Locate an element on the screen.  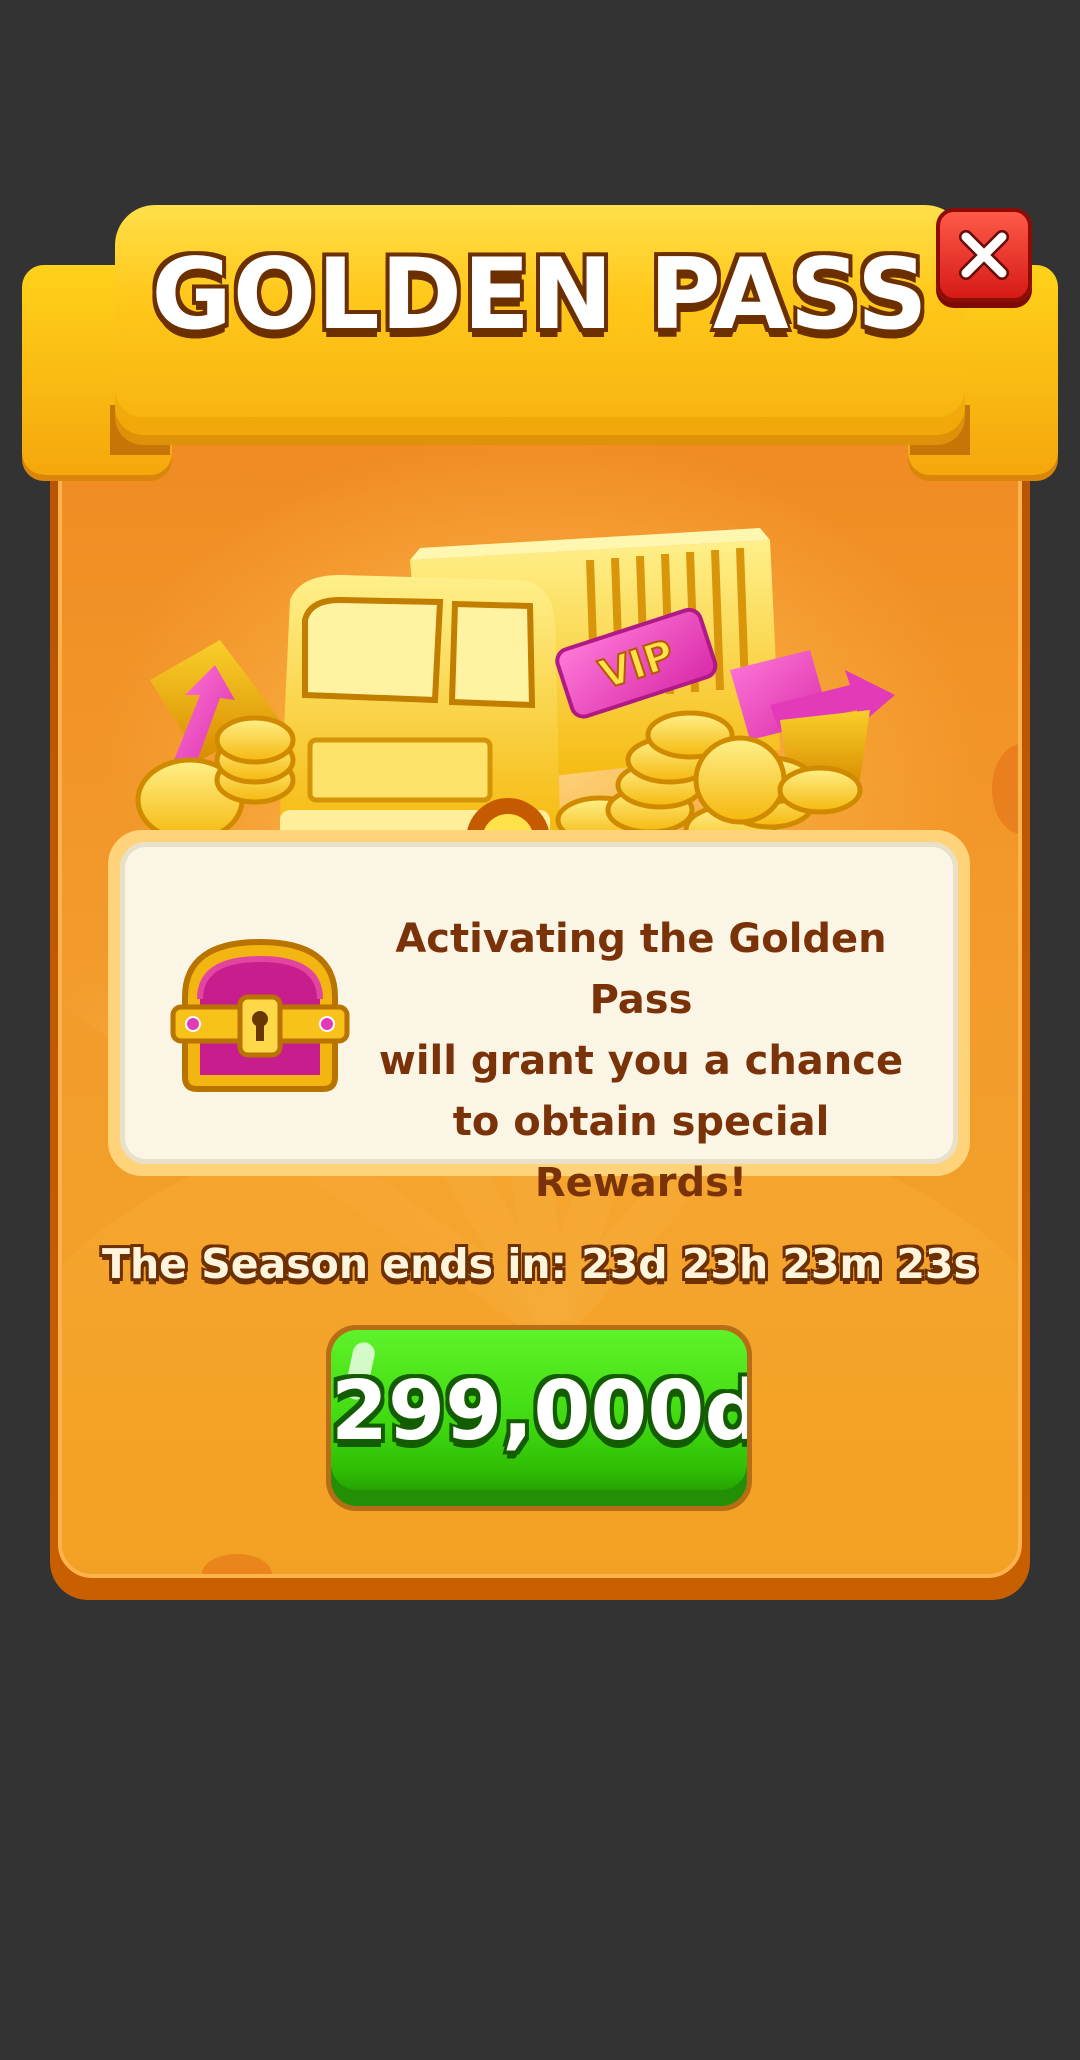
close-icon is located at coordinates (984, 255).